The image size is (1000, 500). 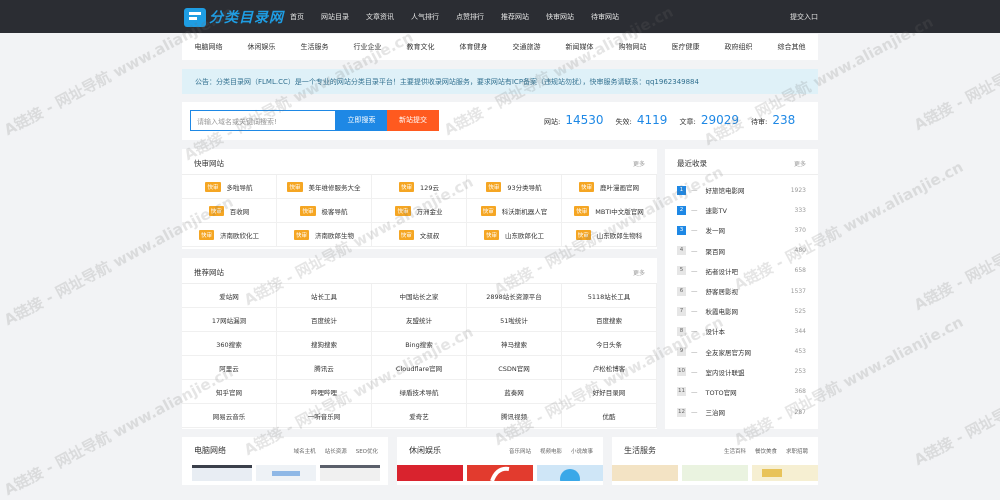 I want to click on recommend-item: 神马搜索, so click(x=514, y=344).